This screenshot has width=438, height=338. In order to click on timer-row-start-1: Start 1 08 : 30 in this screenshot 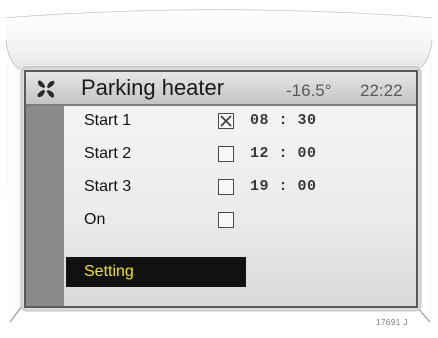, I will do `click(240, 122)`.